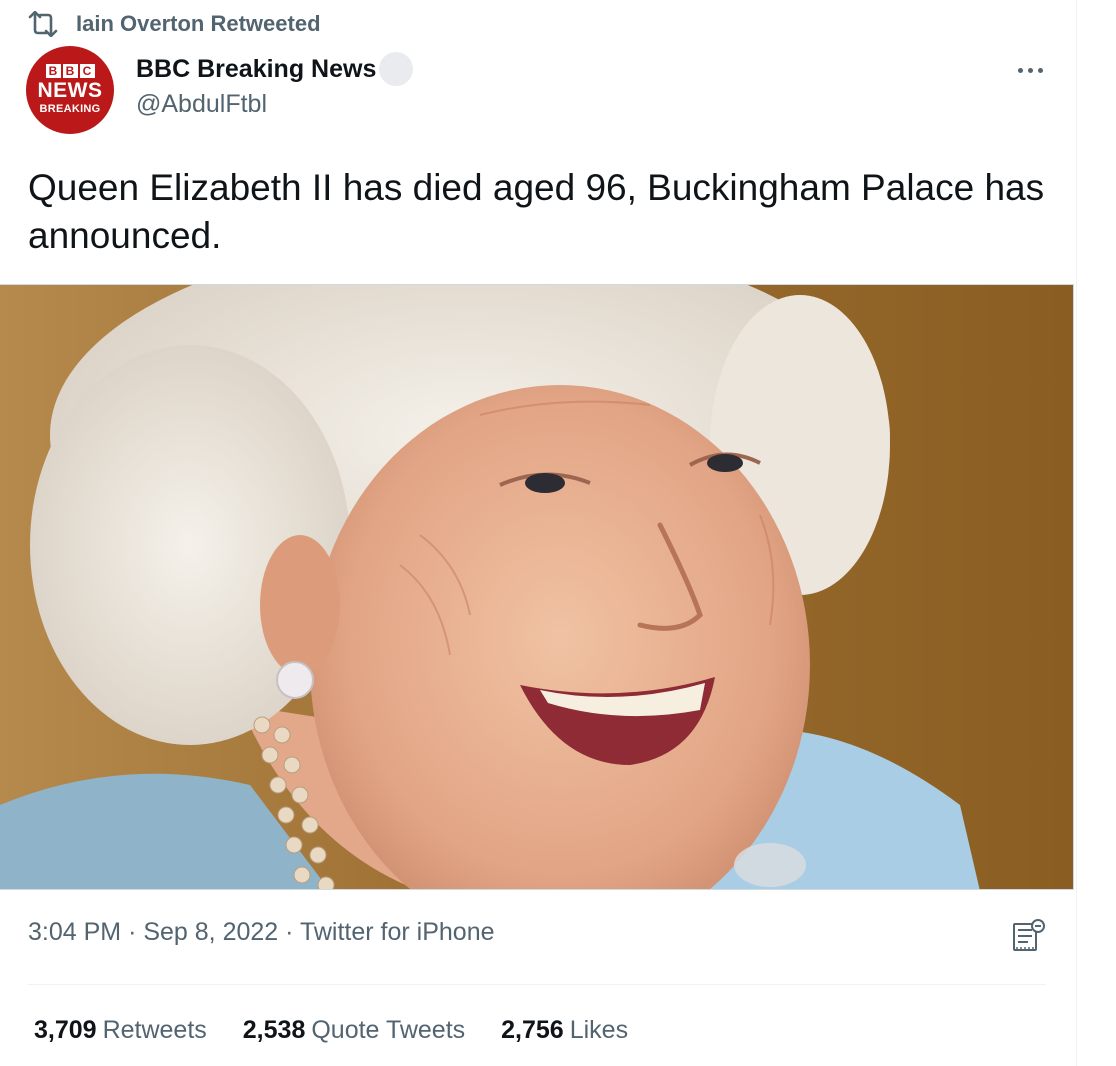 The height and width of the screenshot is (1066, 1116). I want to click on retweet-icon, so click(43, 24).